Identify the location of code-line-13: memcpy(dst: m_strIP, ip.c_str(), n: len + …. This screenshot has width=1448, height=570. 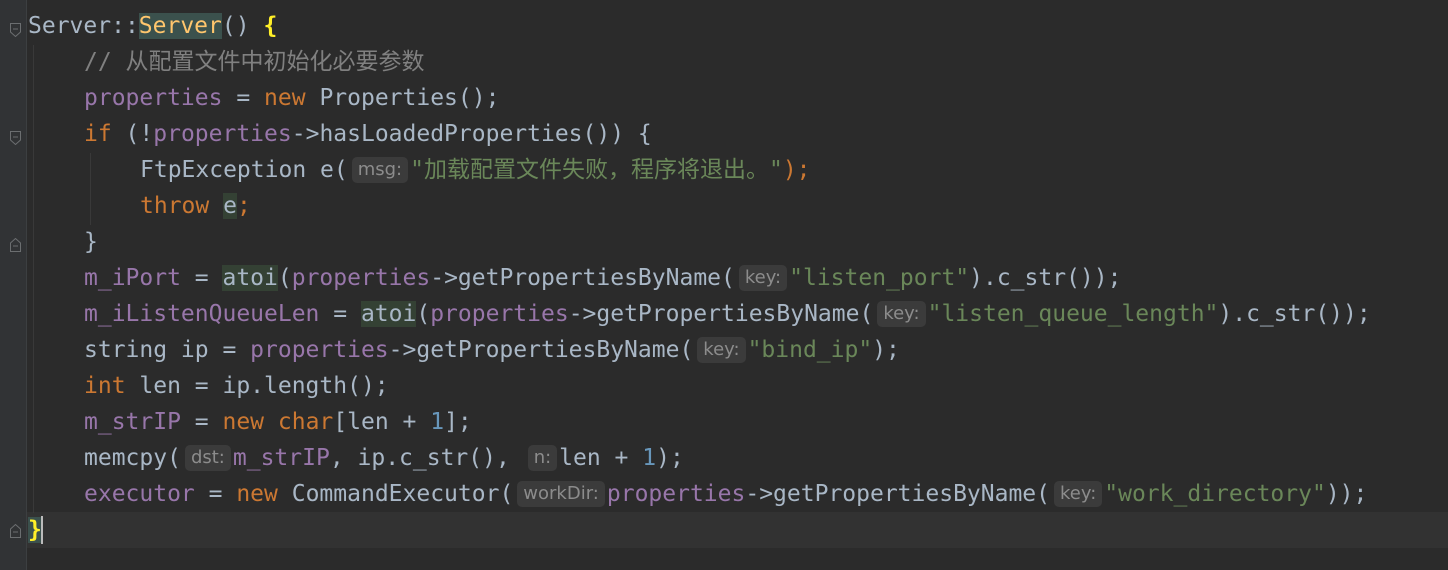
(384, 458).